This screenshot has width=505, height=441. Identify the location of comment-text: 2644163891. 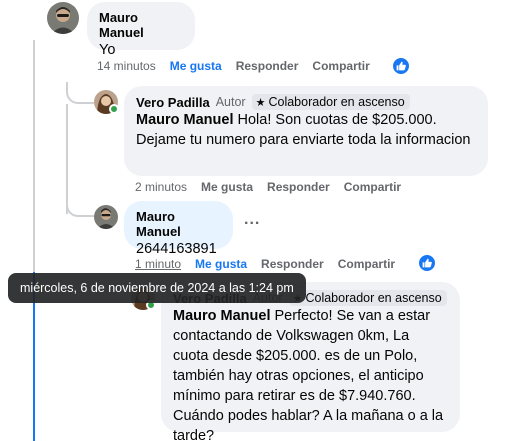
(176, 249).